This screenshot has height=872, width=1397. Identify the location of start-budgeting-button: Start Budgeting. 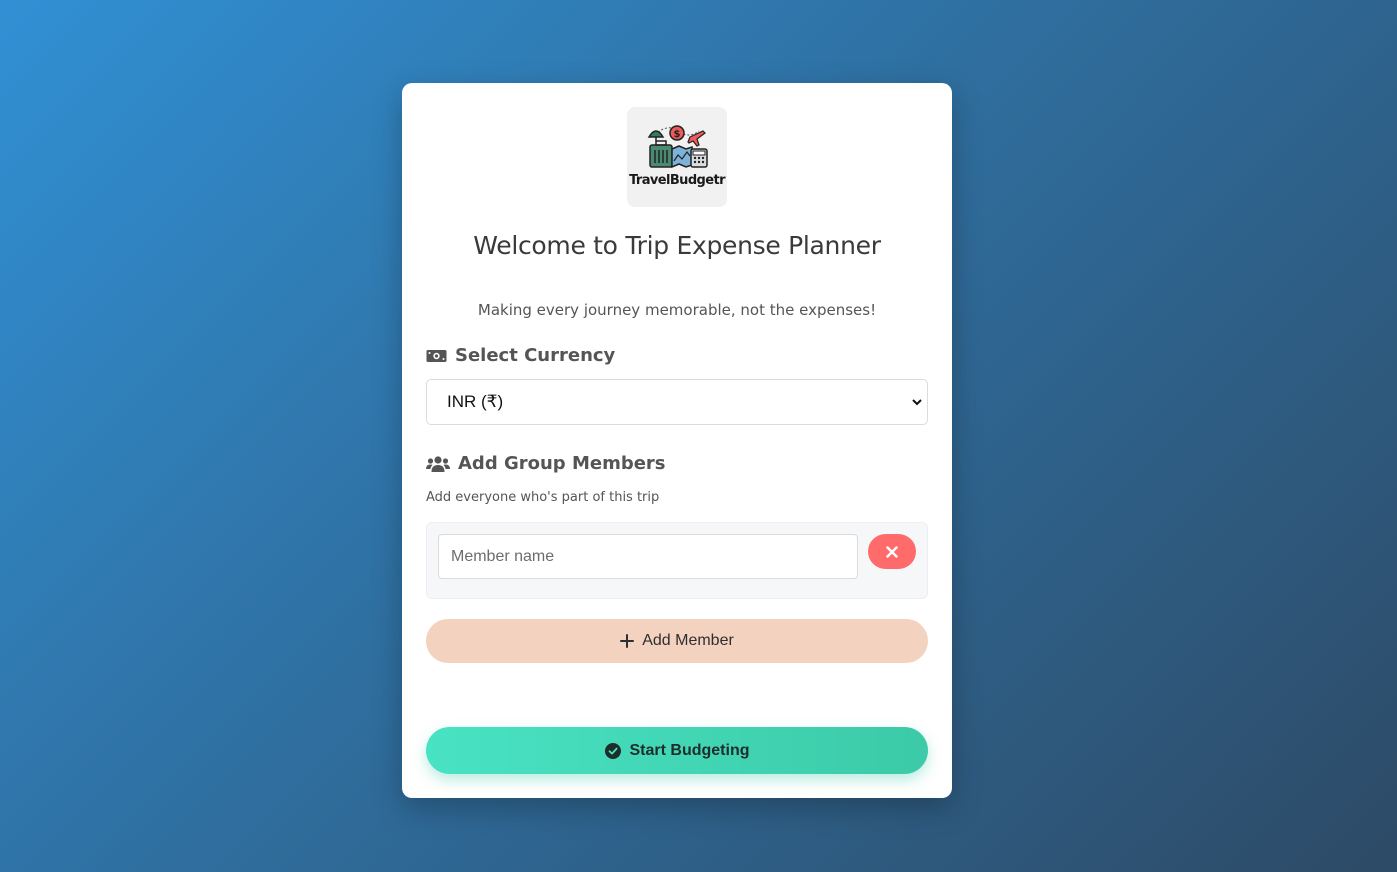
(677, 750).